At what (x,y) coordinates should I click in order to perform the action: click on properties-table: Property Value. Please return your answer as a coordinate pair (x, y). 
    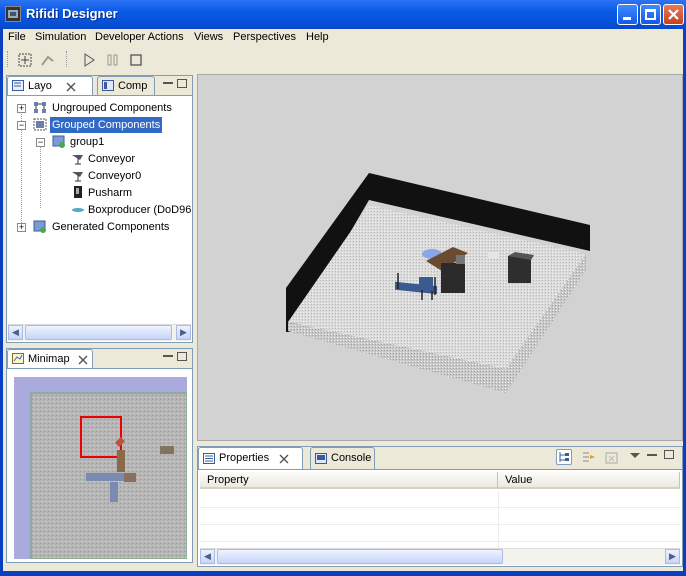
    Looking at the image, I should click on (440, 510).